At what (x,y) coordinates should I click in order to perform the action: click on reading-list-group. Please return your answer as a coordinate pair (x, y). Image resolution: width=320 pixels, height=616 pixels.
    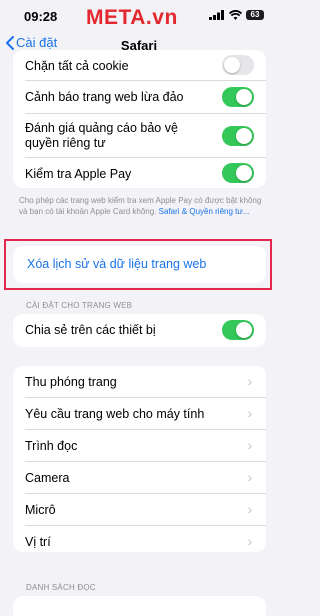
    Looking at the image, I should click on (139, 606).